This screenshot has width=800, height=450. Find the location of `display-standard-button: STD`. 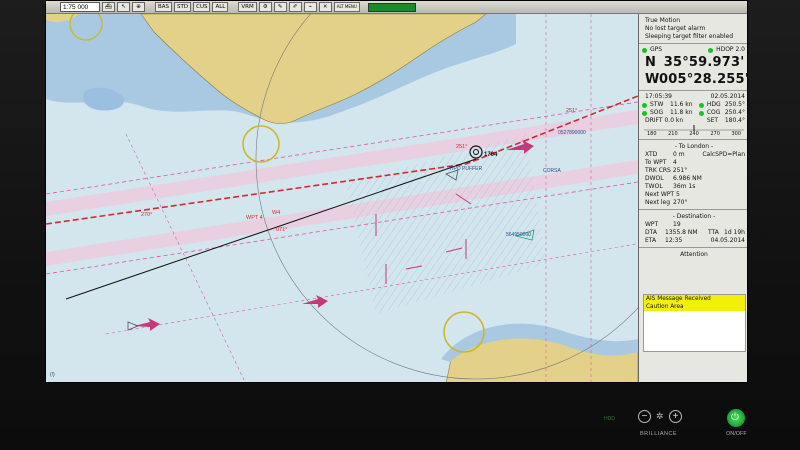

display-standard-button: STD is located at coordinates (183, 7).